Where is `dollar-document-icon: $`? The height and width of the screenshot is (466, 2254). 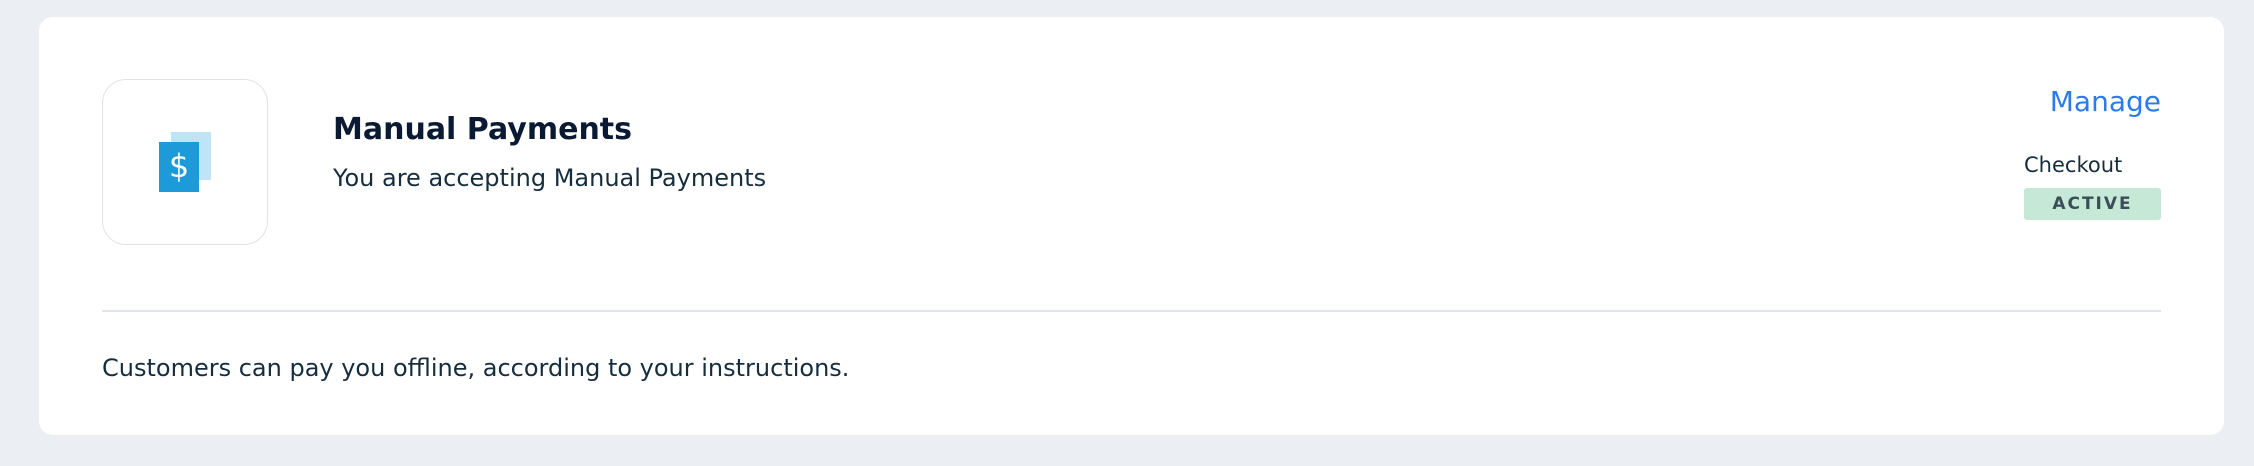 dollar-document-icon: $ is located at coordinates (185, 162).